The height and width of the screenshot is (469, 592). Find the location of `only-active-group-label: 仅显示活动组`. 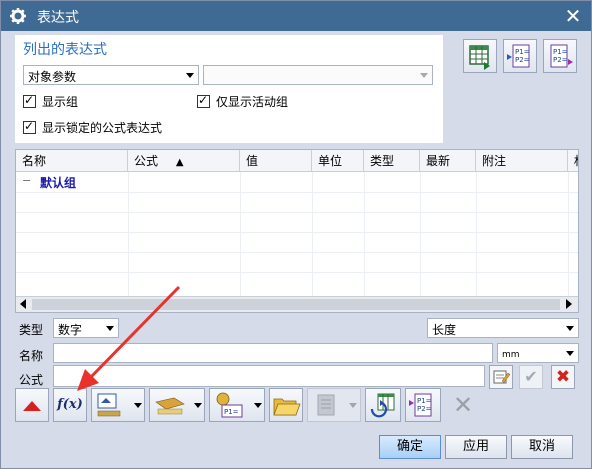

only-active-group-label: 仅显示活动组 is located at coordinates (252, 102).